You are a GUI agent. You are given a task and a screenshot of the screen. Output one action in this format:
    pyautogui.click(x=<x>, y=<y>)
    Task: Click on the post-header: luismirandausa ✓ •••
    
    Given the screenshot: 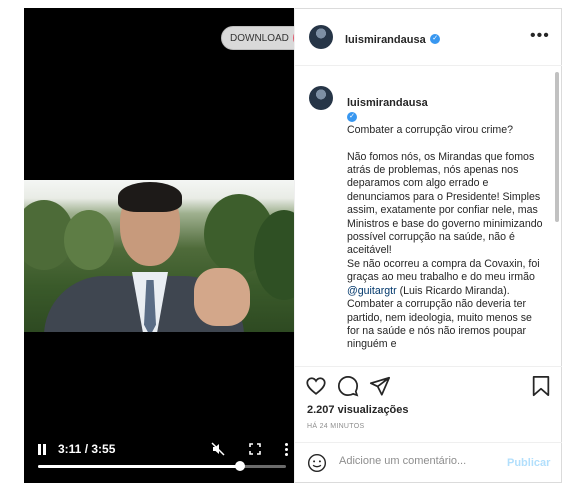 What is the action you would take?
    pyautogui.click(x=428, y=37)
    